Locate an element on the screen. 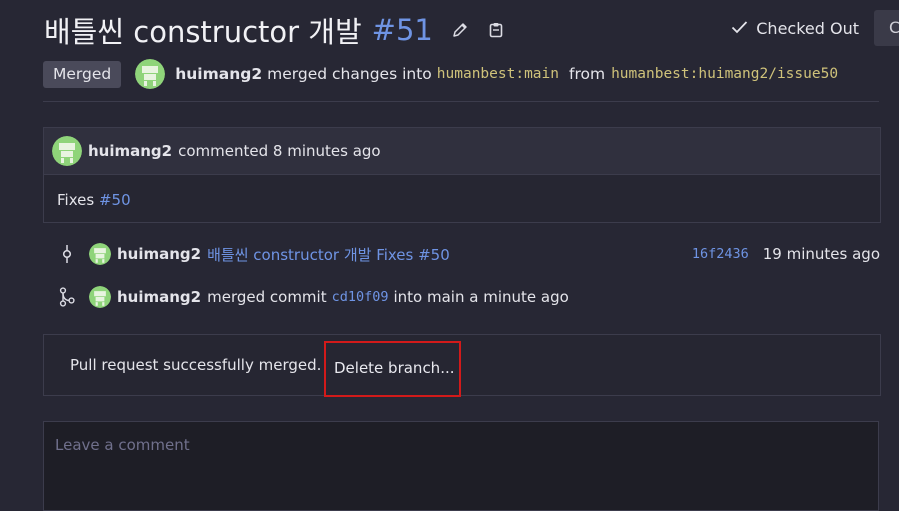 The height and width of the screenshot is (511, 899). comment-author: huimang2 is located at coordinates (130, 151).